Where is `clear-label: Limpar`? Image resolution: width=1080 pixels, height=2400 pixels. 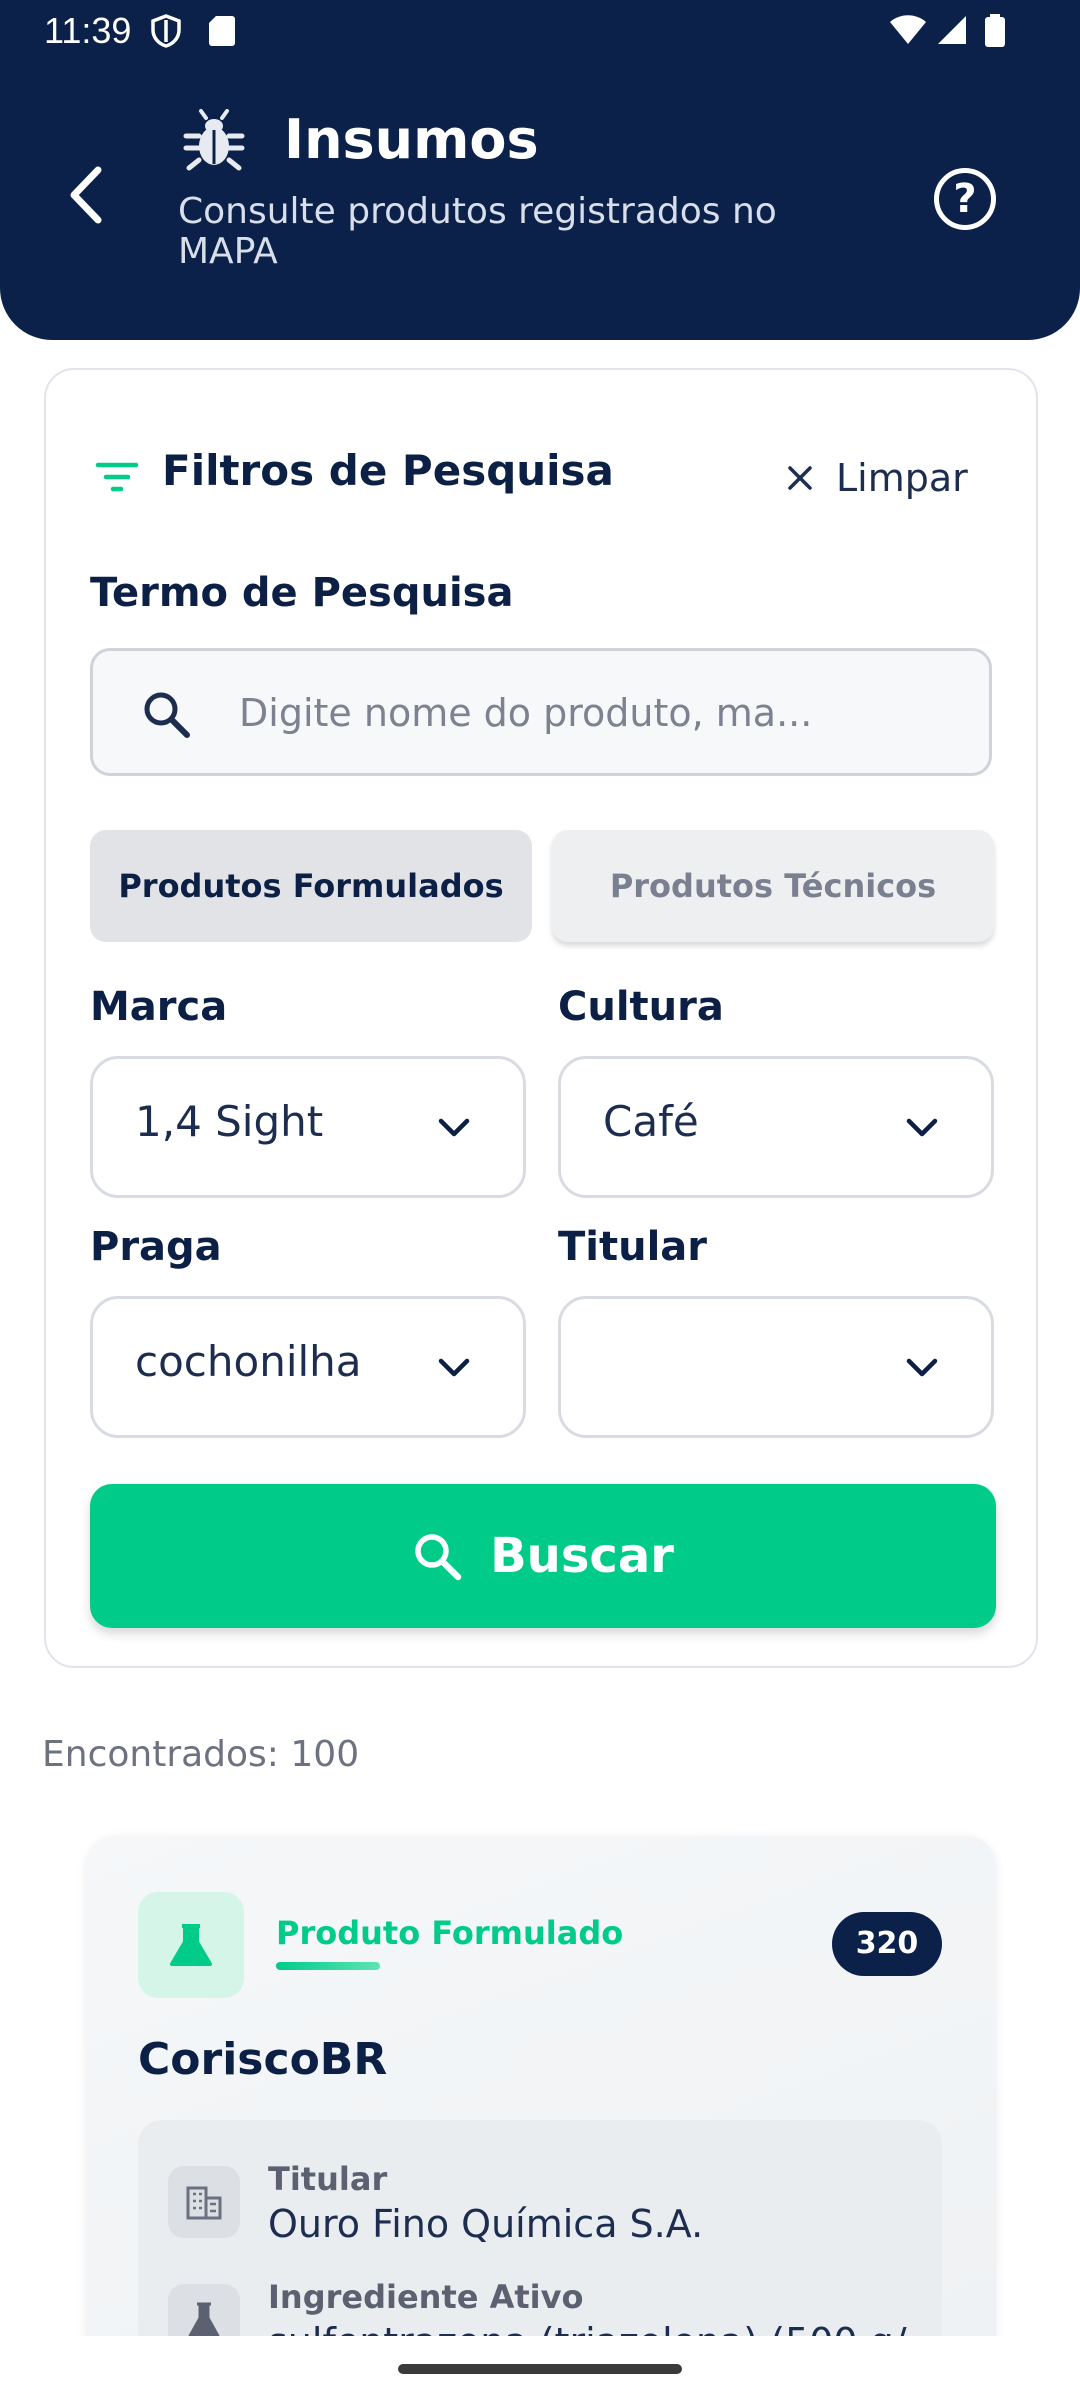
clear-label: Limpar is located at coordinates (902, 478).